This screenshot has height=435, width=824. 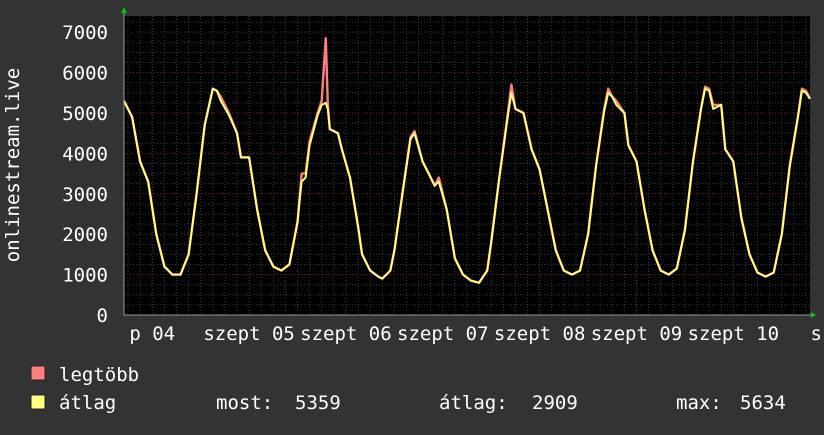 I want to click on x-tick-label: szept 05, so click(x=249, y=334).